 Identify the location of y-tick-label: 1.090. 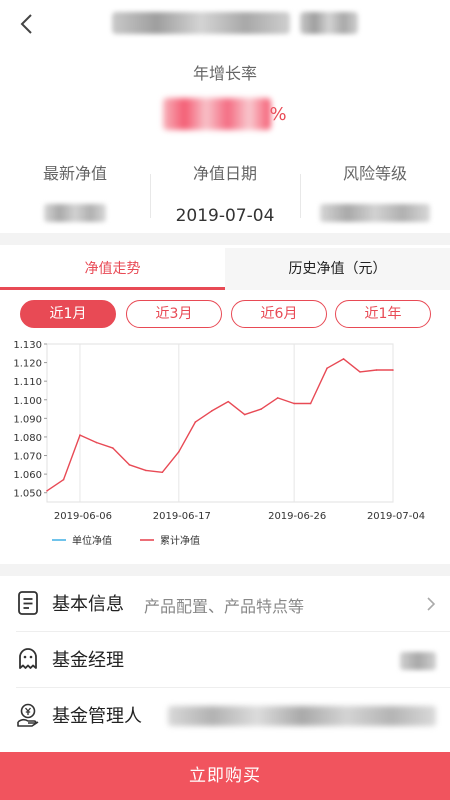
(27, 419).